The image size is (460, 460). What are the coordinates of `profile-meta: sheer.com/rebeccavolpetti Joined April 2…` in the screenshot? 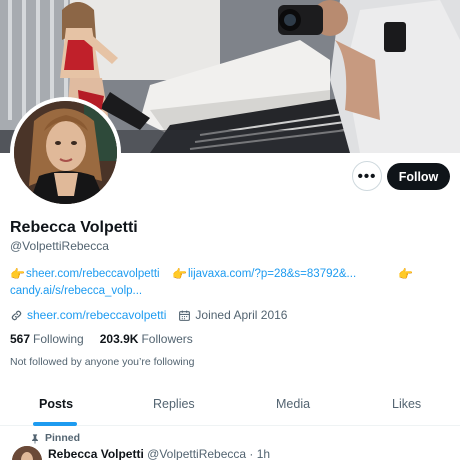 It's located at (148, 315).